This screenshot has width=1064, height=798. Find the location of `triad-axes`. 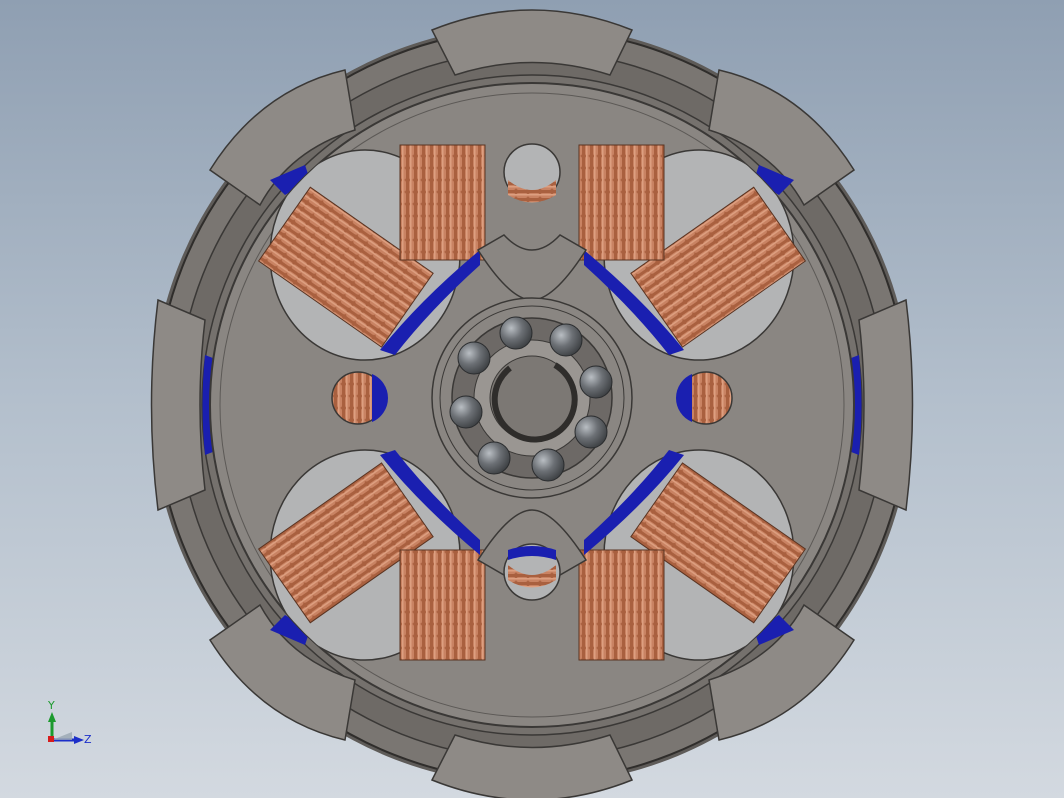

triad-axes is located at coordinates (66, 728).